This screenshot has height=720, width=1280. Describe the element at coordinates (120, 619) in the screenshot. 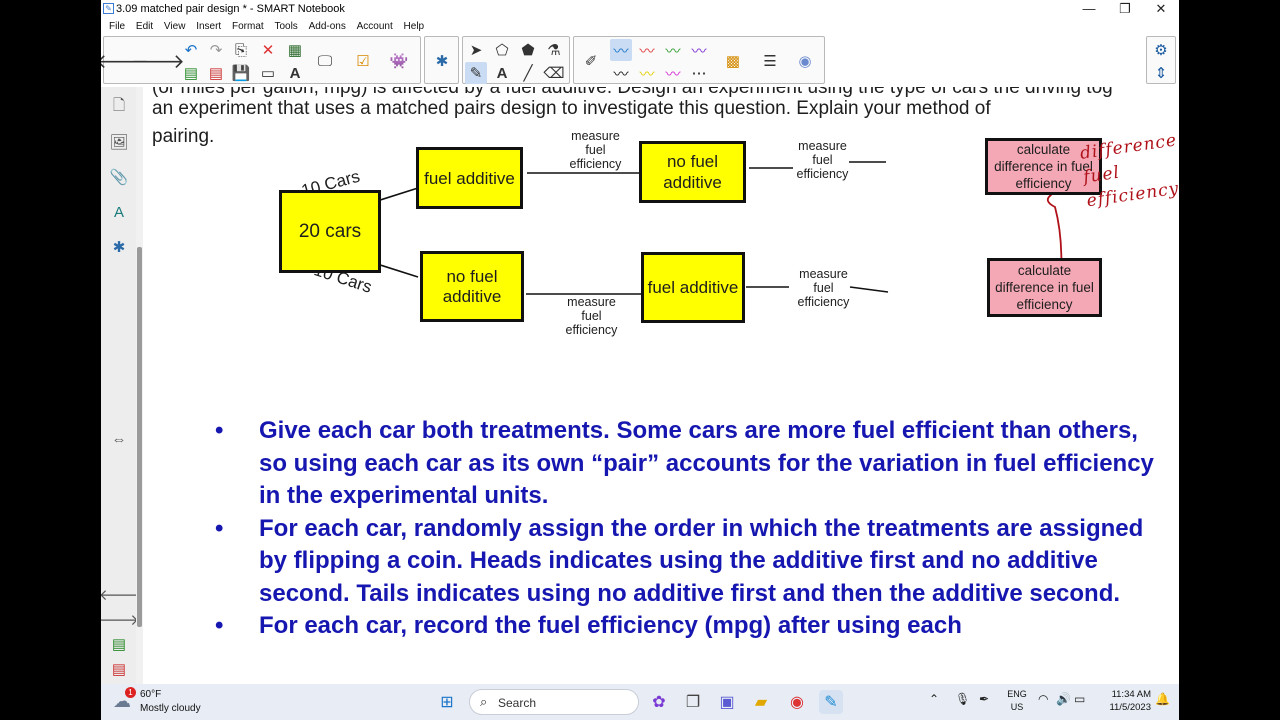

I see `next-page-icon: 🡒` at that location.